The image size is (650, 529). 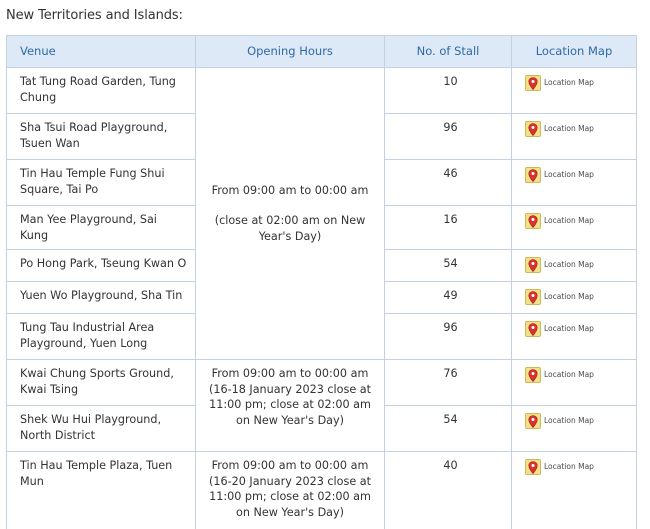 What do you see at coordinates (101, 297) in the screenshot?
I see `venue-cell: Yuen Wo Playground, Sha Tin` at bounding box center [101, 297].